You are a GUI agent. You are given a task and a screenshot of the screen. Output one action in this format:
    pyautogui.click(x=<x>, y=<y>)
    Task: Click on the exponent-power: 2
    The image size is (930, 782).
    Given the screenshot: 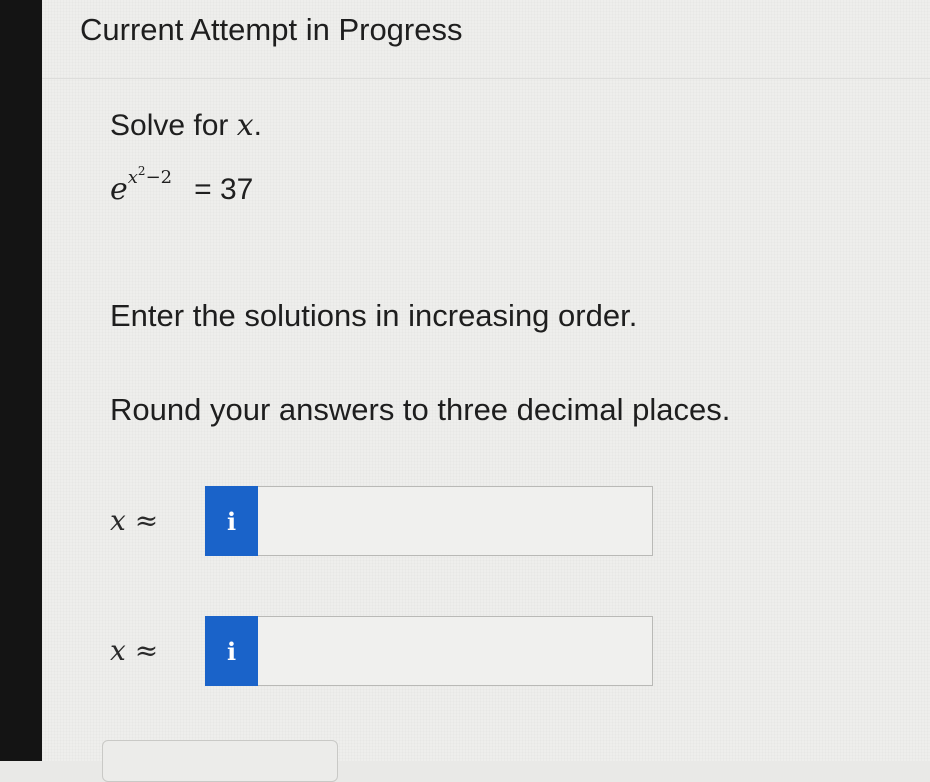 What is the action you would take?
    pyautogui.click(x=141, y=171)
    